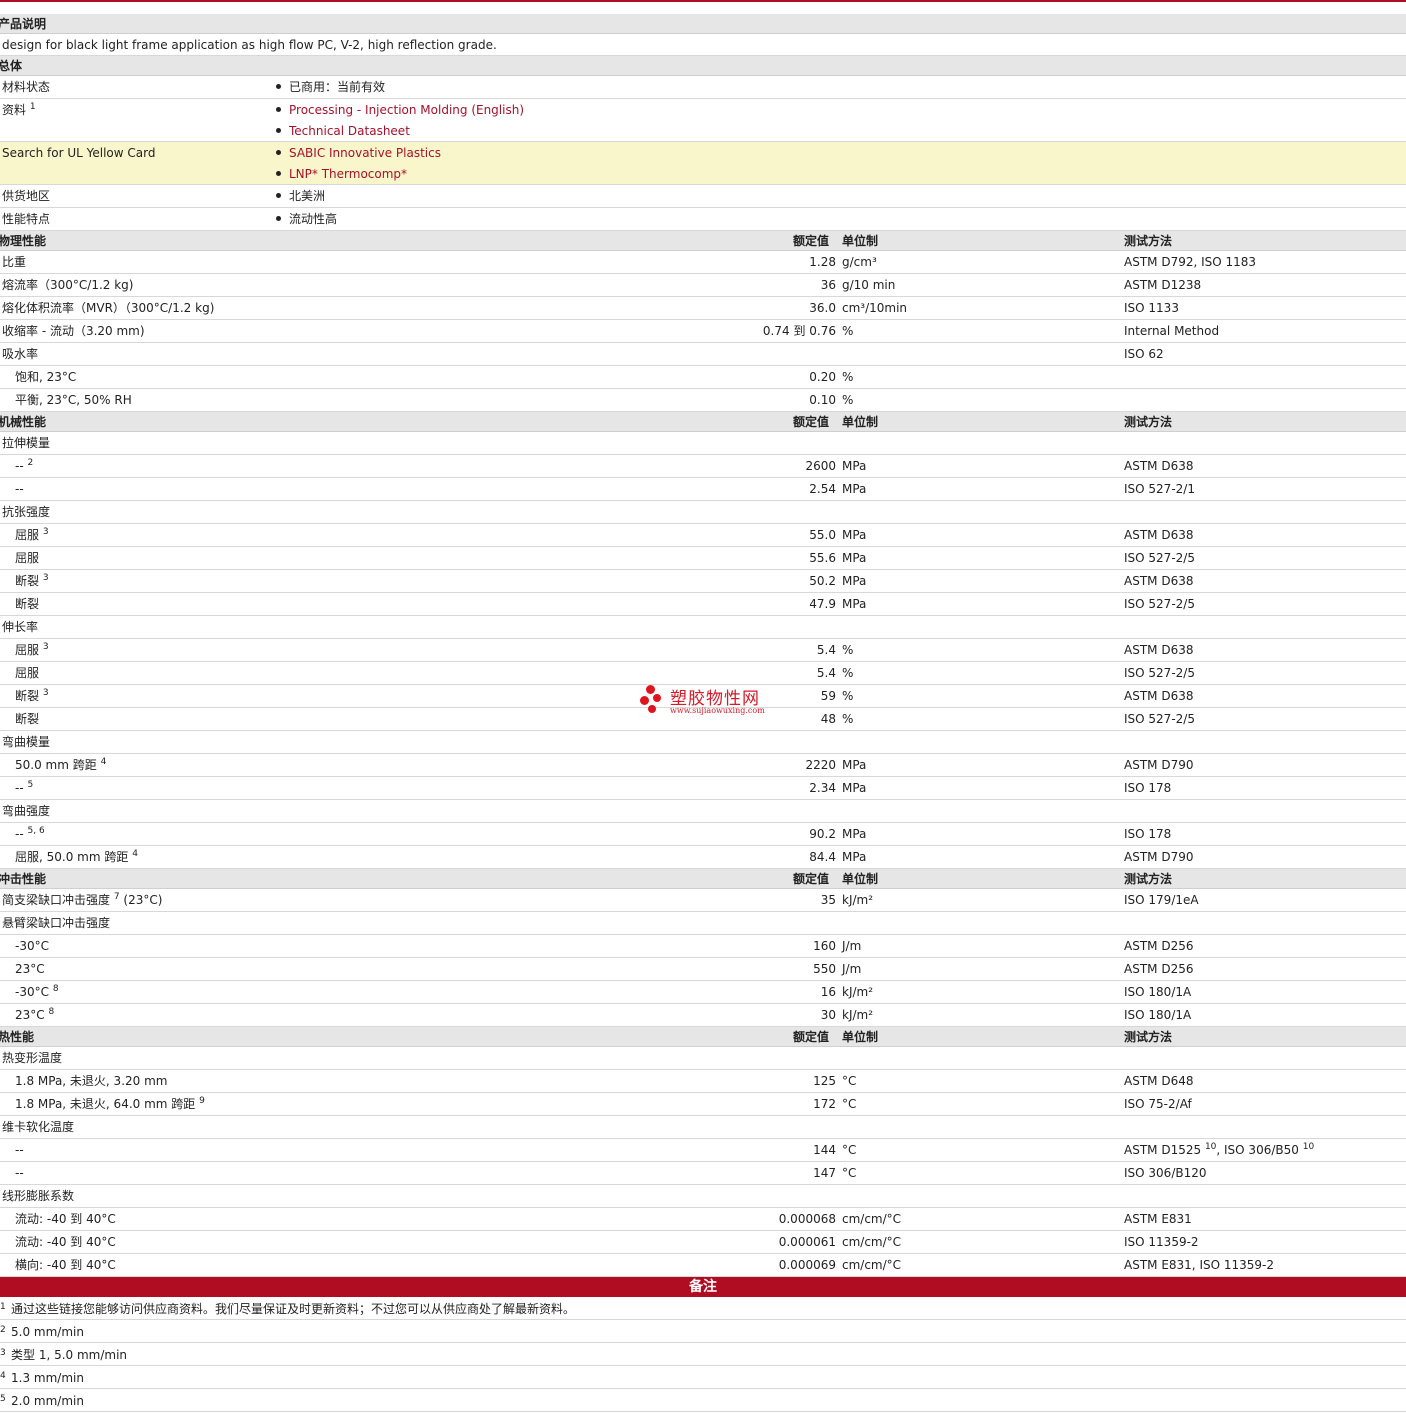 Image resolution: width=1406 pixels, height=1413 pixels. What do you see at coordinates (91, 1081) in the screenshot?
I see `property-name-text: 1.8 MPa, 未退火, 3.20 mm` at bounding box center [91, 1081].